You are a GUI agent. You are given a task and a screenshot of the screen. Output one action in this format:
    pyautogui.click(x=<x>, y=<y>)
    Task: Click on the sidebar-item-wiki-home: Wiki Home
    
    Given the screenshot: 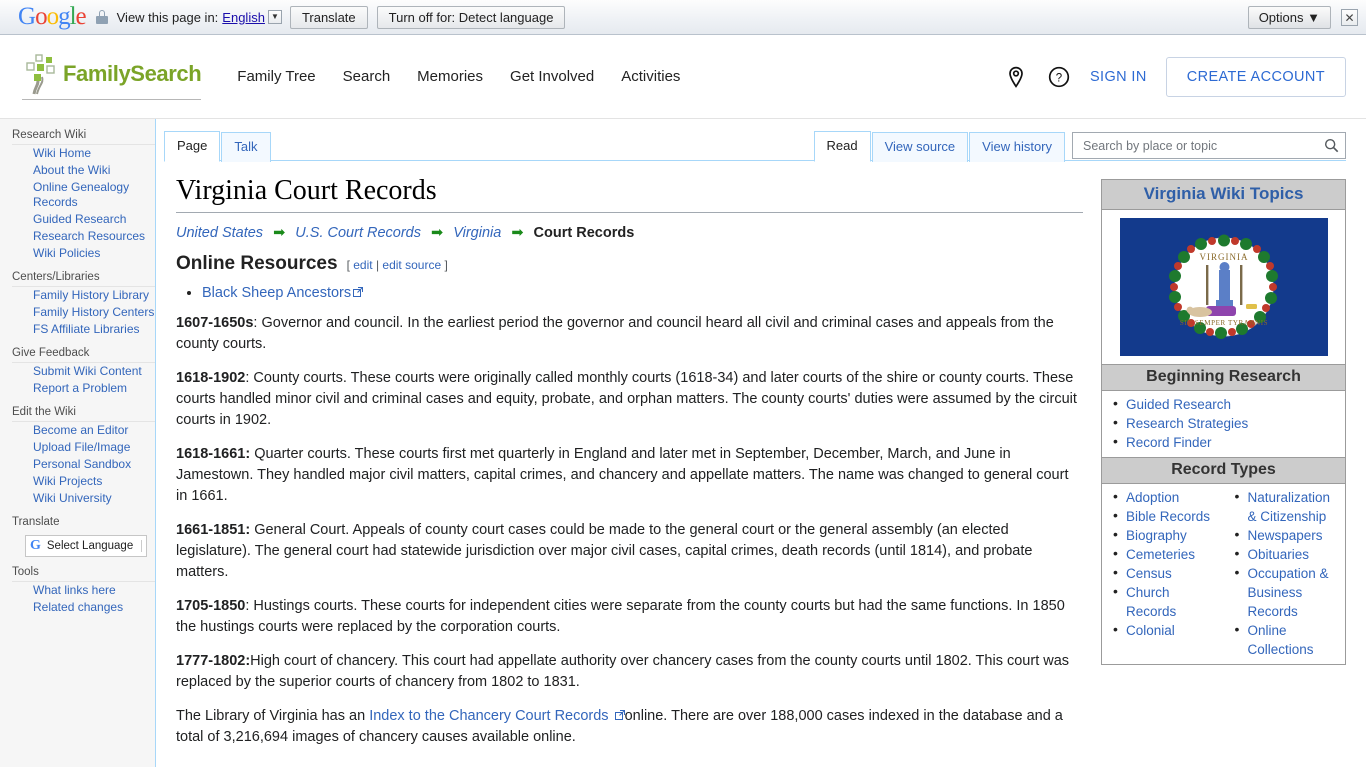 What is the action you would take?
    pyautogui.click(x=62, y=153)
    